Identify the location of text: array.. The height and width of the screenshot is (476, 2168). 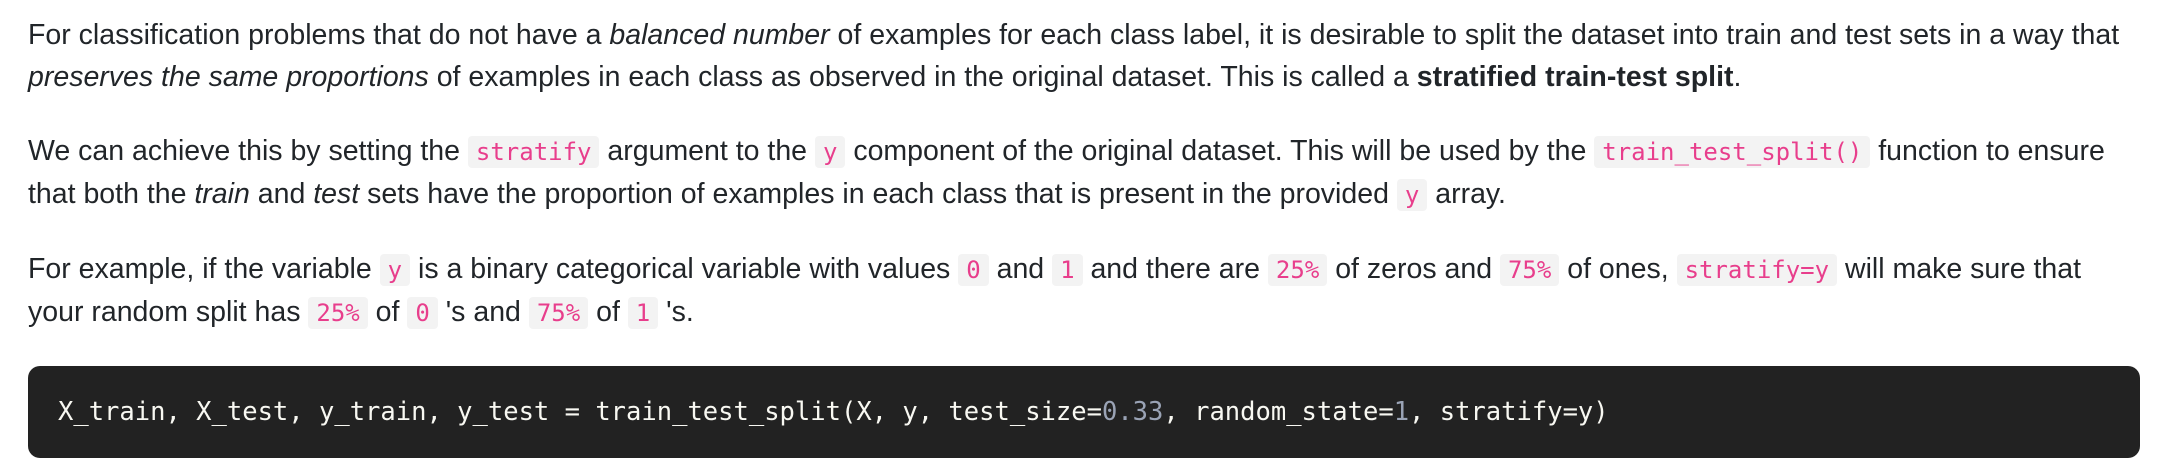
(1466, 194).